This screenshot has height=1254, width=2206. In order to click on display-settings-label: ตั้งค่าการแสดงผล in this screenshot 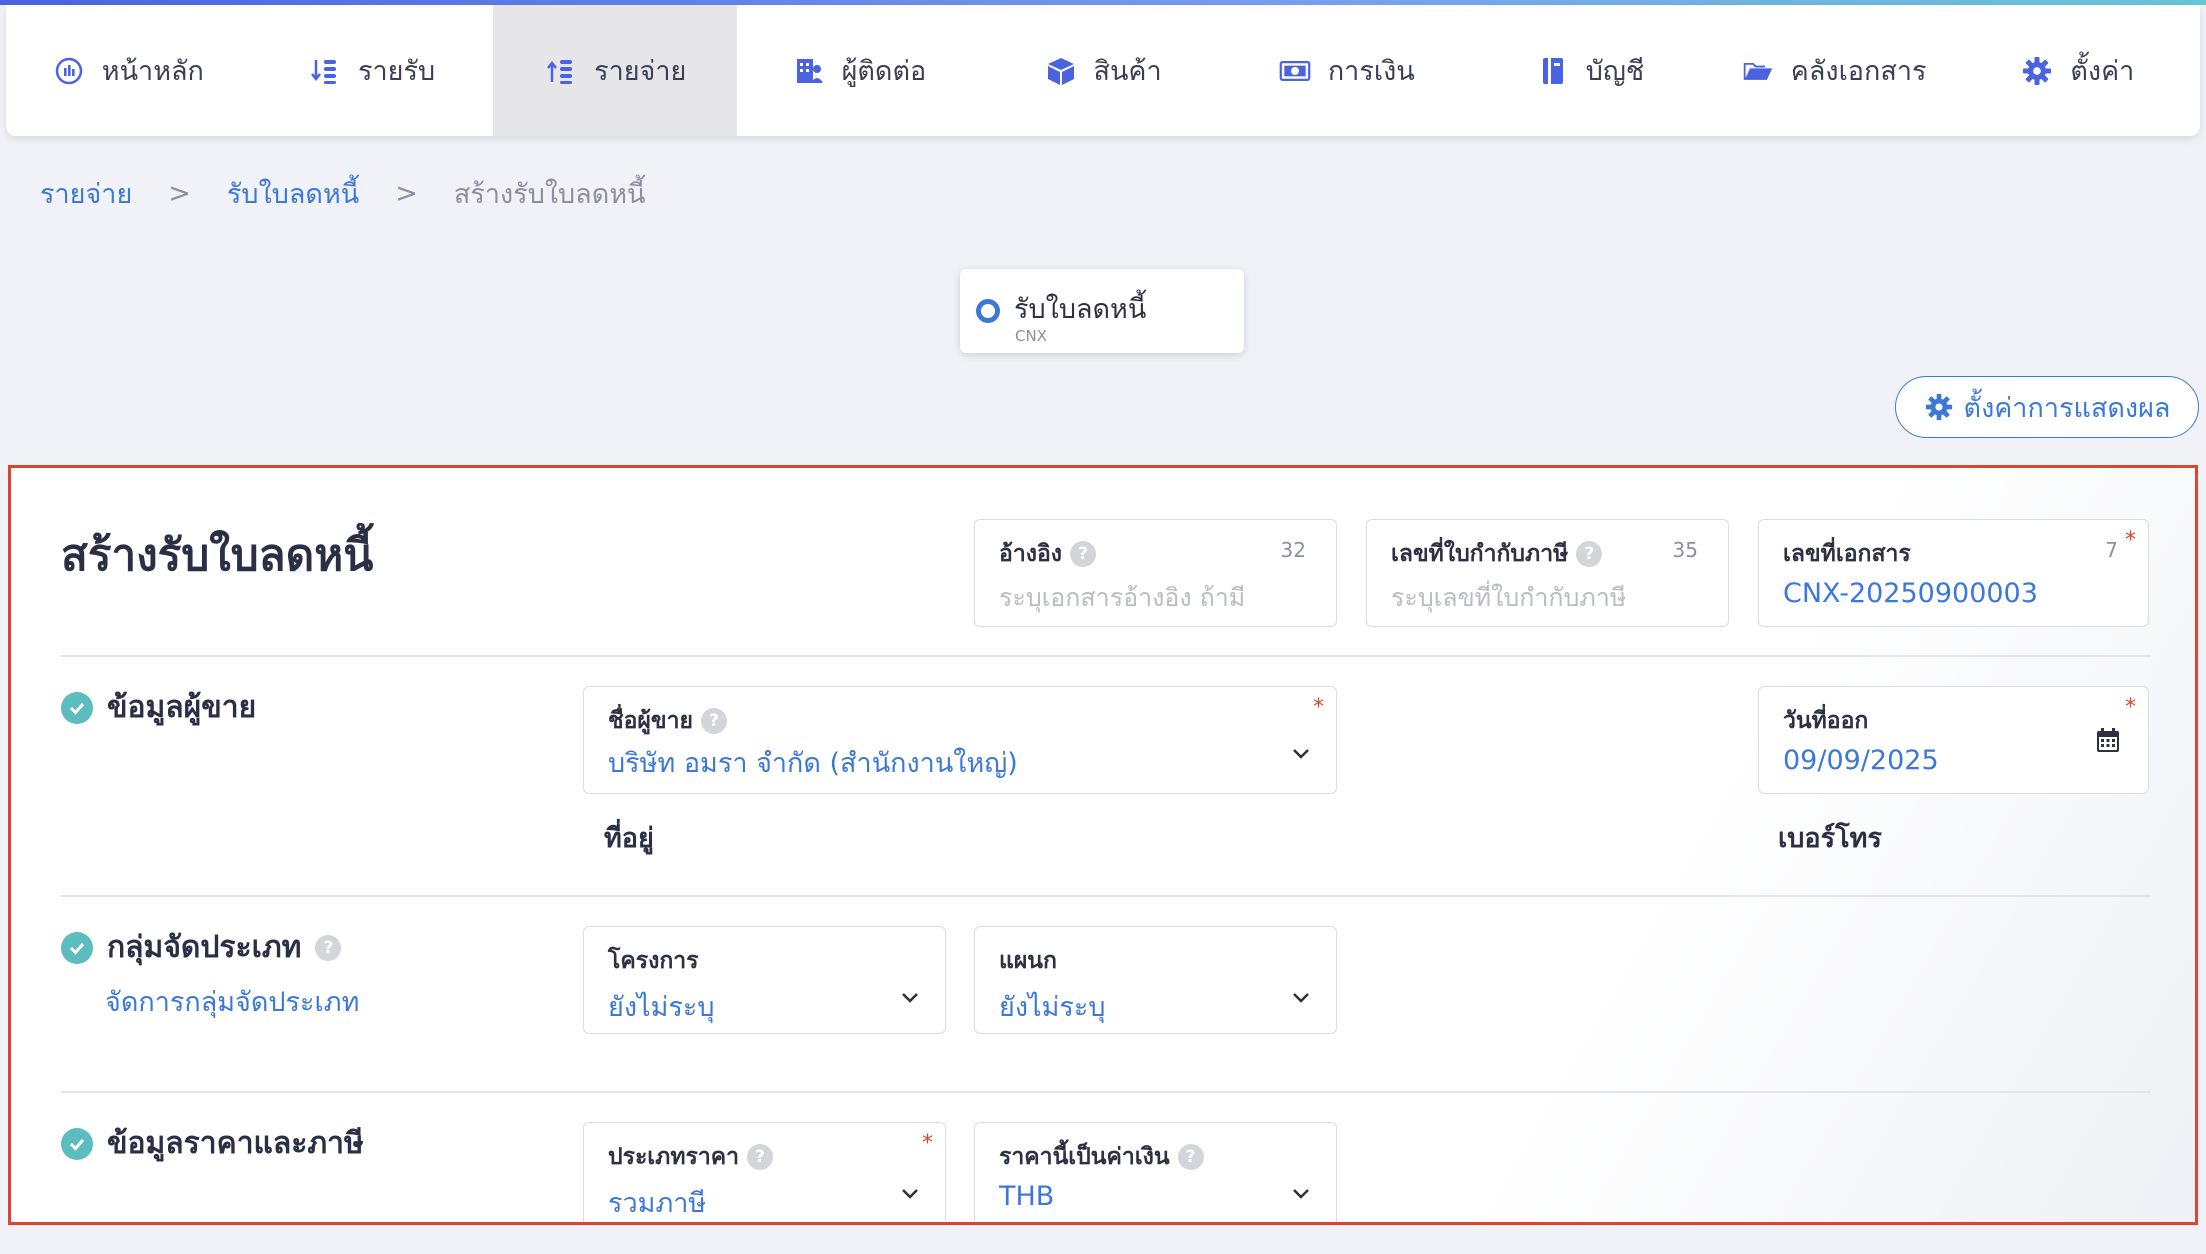, I will do `click(2067, 408)`.